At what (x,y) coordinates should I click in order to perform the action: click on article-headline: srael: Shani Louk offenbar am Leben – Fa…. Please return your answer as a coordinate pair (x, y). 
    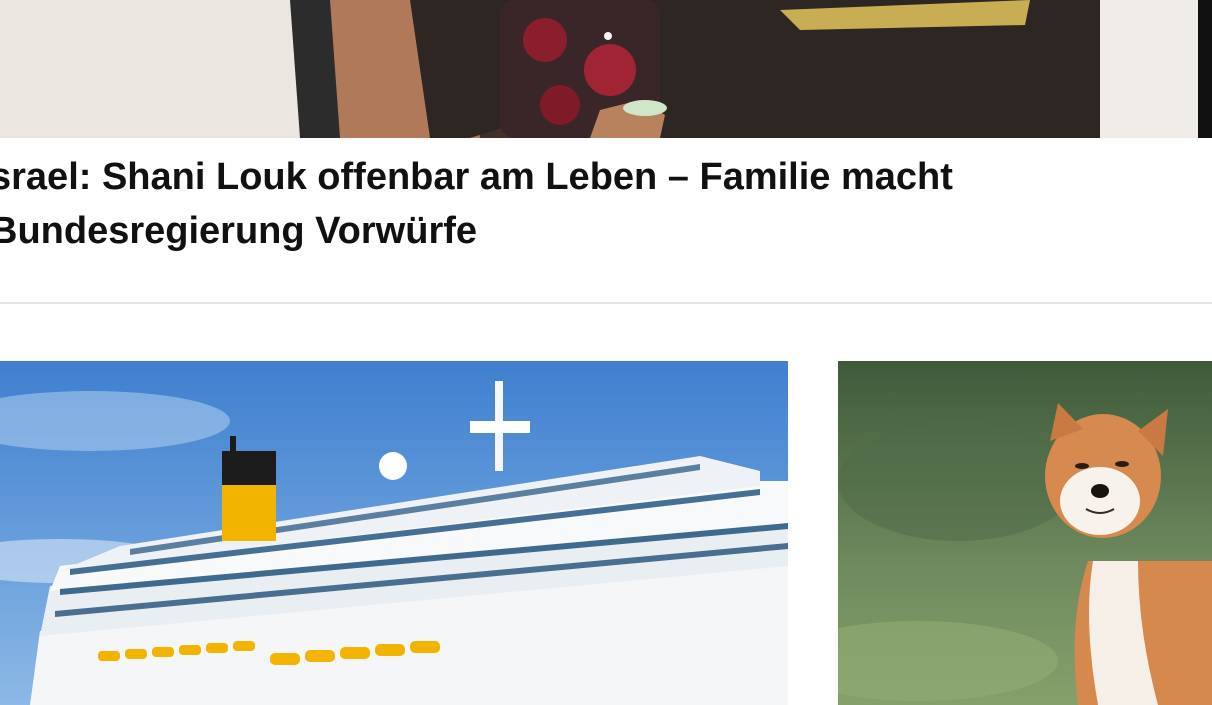
    Looking at the image, I should click on (590, 204).